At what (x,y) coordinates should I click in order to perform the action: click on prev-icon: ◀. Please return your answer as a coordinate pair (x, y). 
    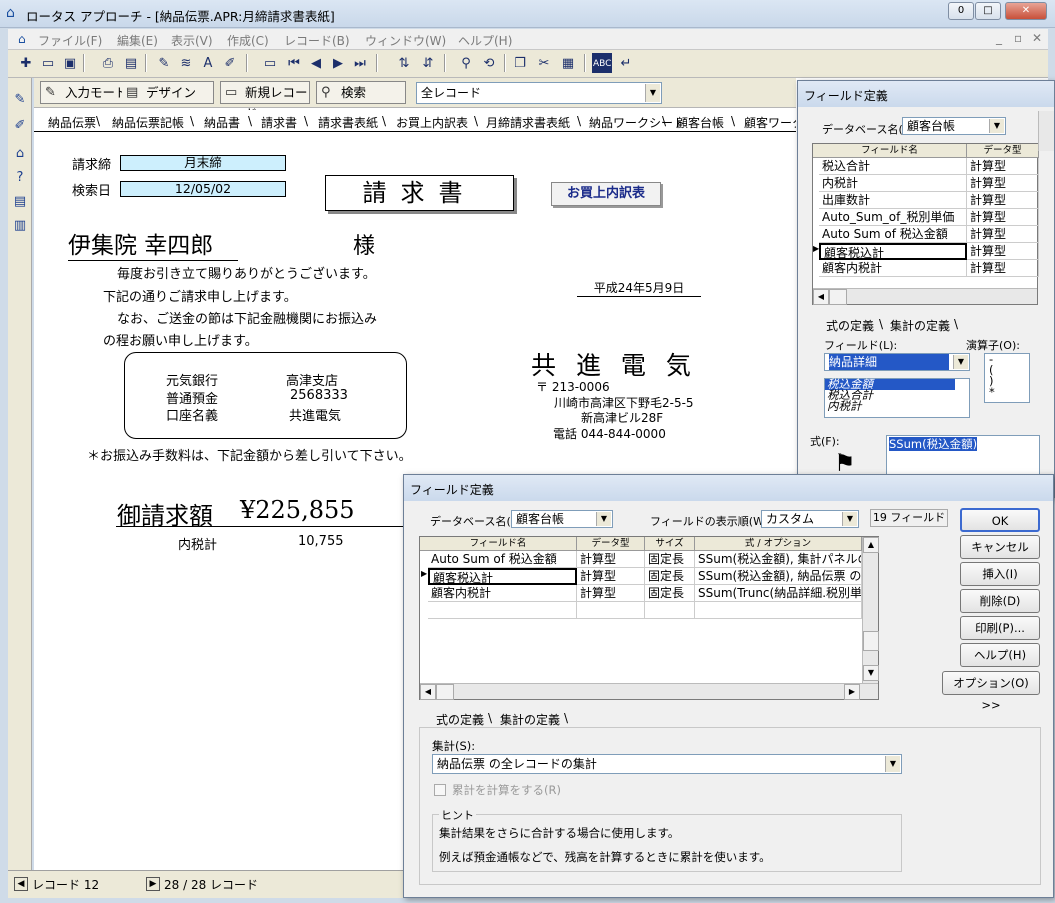
    Looking at the image, I should click on (21, 884).